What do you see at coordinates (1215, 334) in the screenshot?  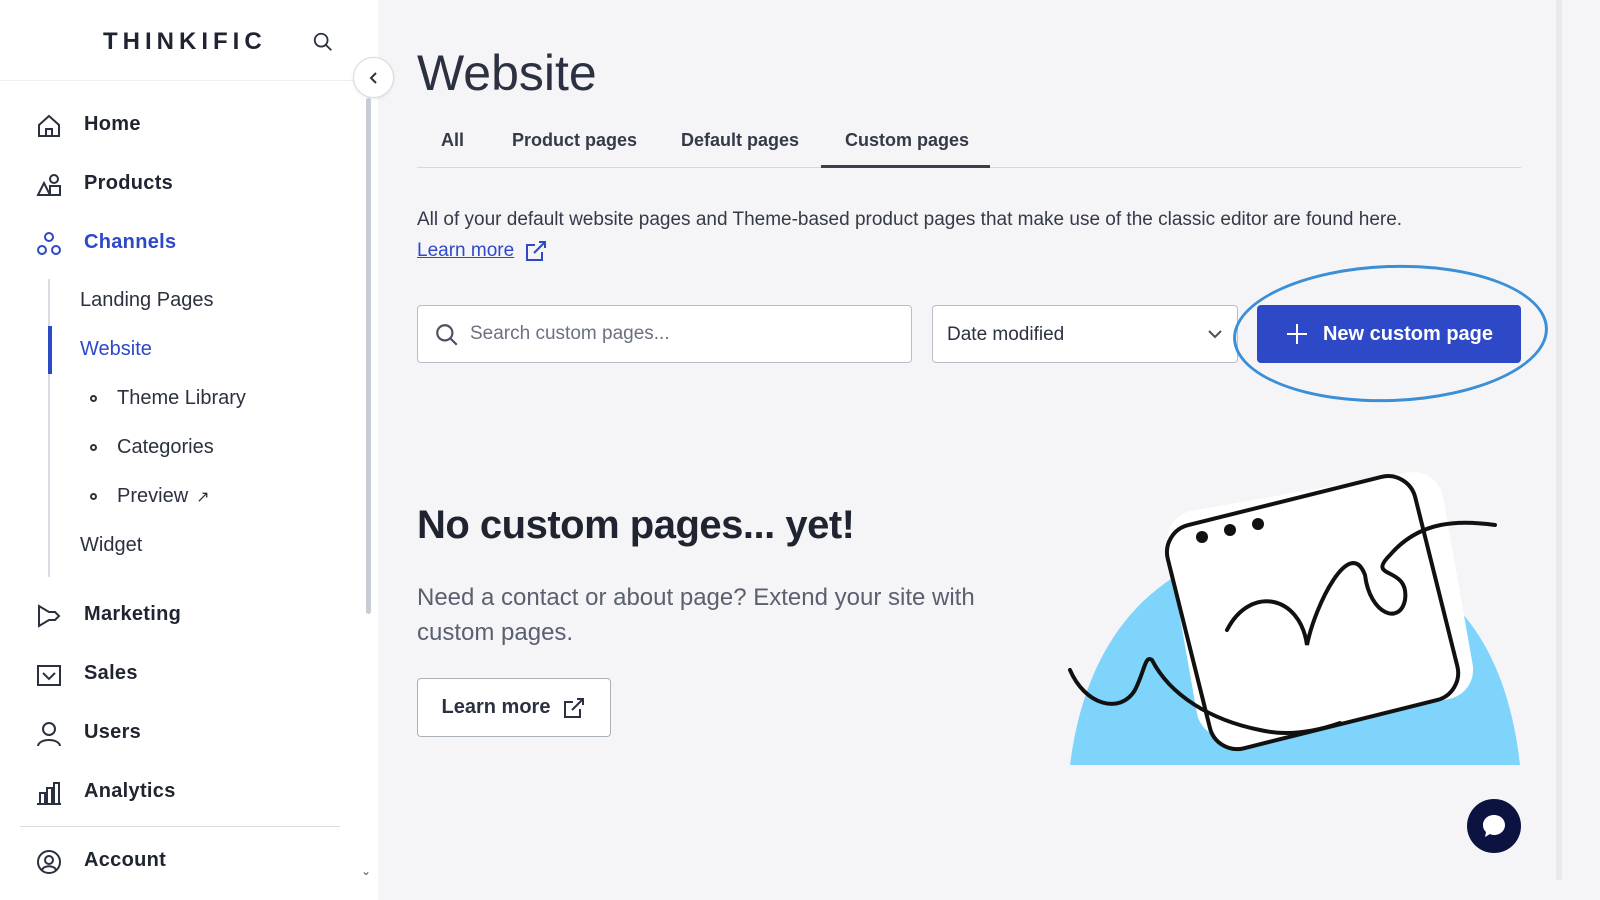 I see `chevron-down-icon` at bounding box center [1215, 334].